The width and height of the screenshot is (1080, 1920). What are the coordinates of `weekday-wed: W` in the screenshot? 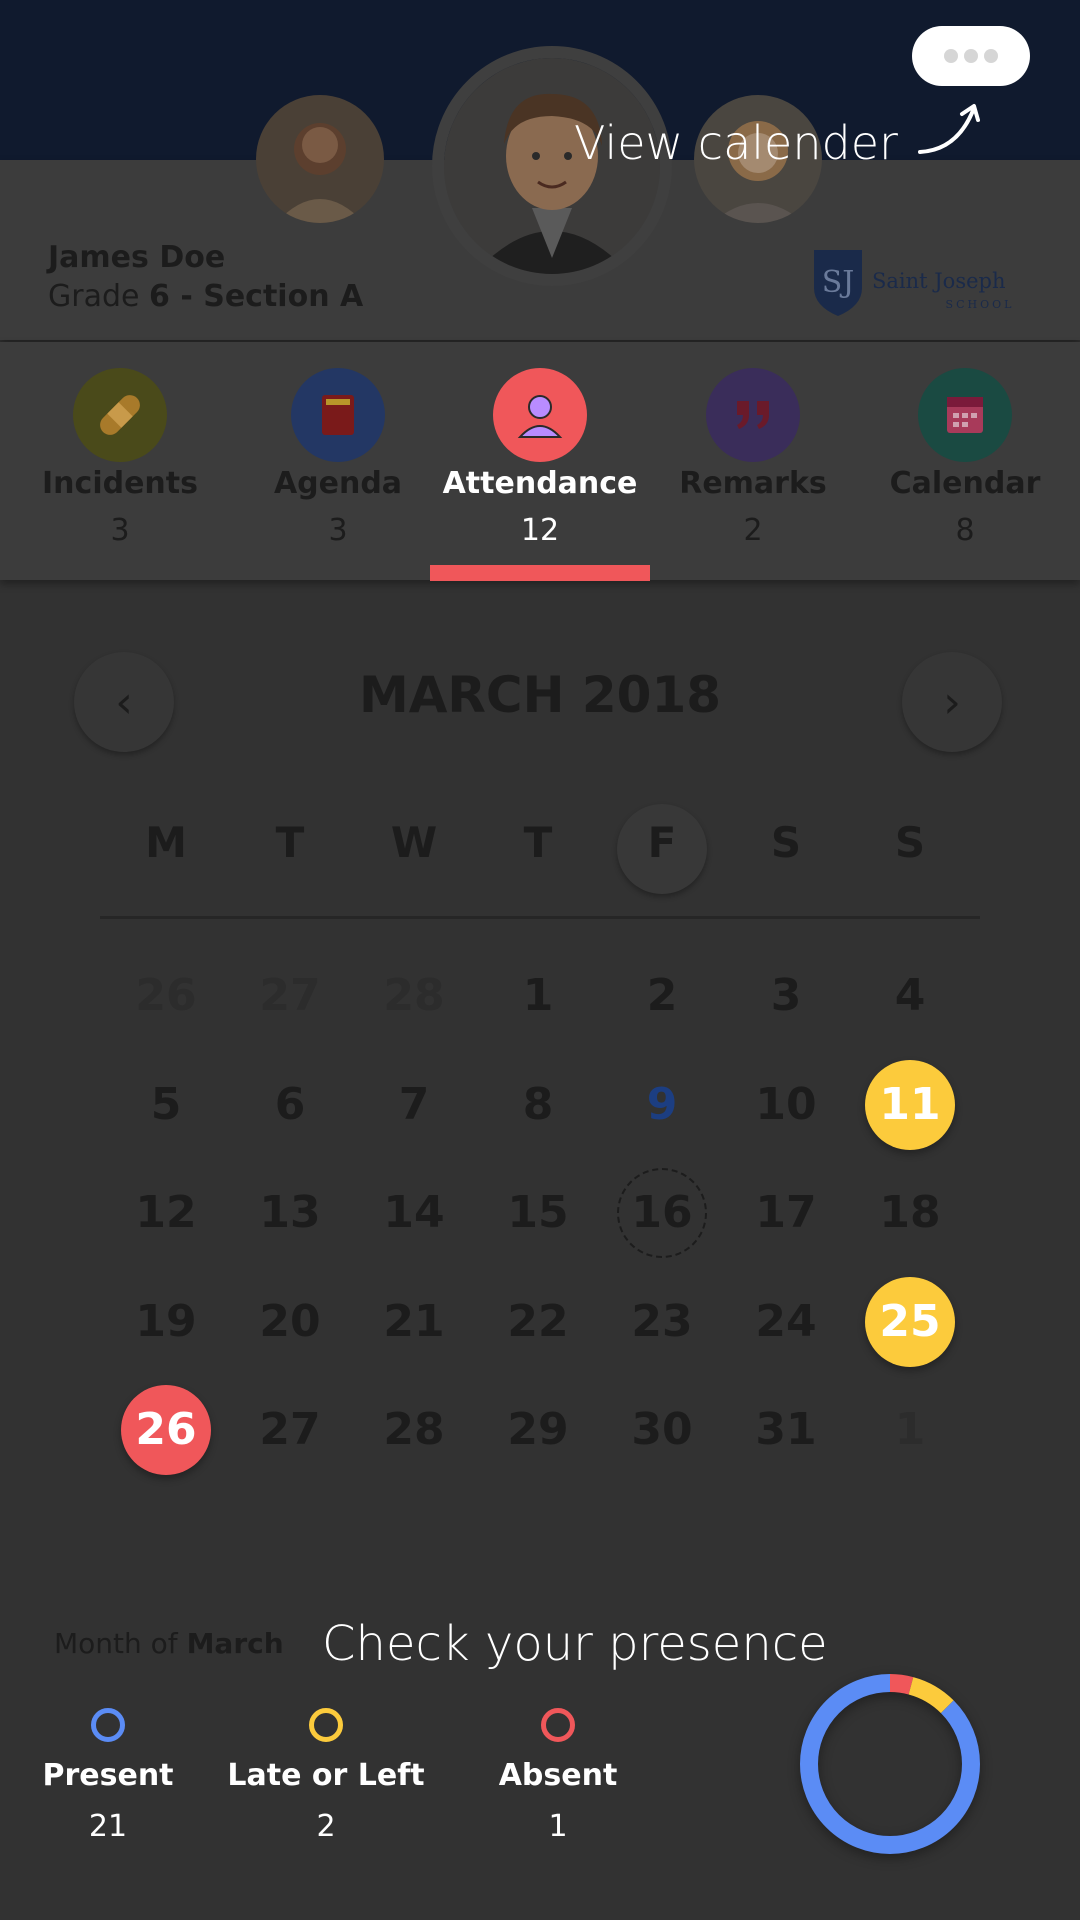 It's located at (414, 842).